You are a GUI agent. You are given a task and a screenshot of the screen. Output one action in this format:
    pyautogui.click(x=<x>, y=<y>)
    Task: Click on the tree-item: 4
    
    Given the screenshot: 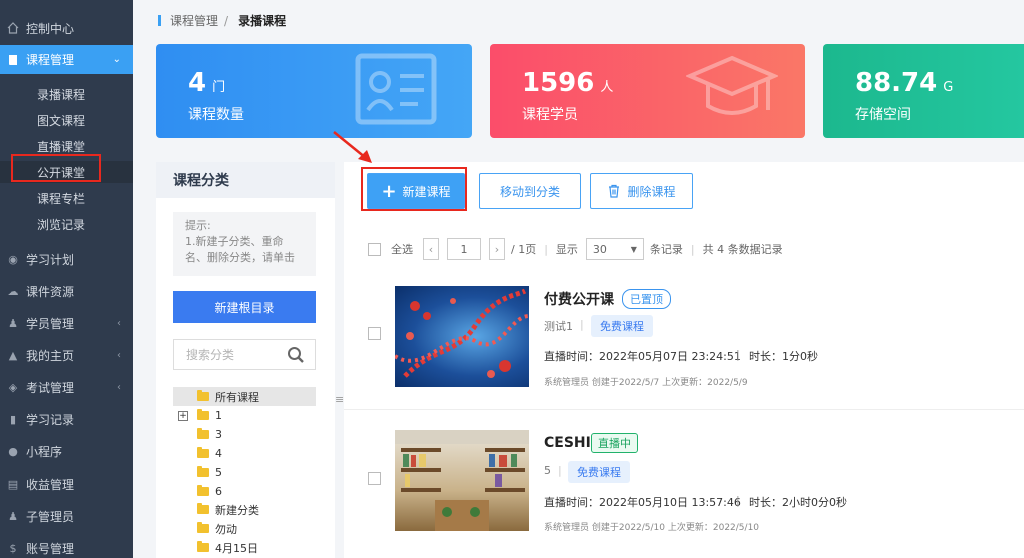 What is the action you would take?
    pyautogui.click(x=244, y=453)
    